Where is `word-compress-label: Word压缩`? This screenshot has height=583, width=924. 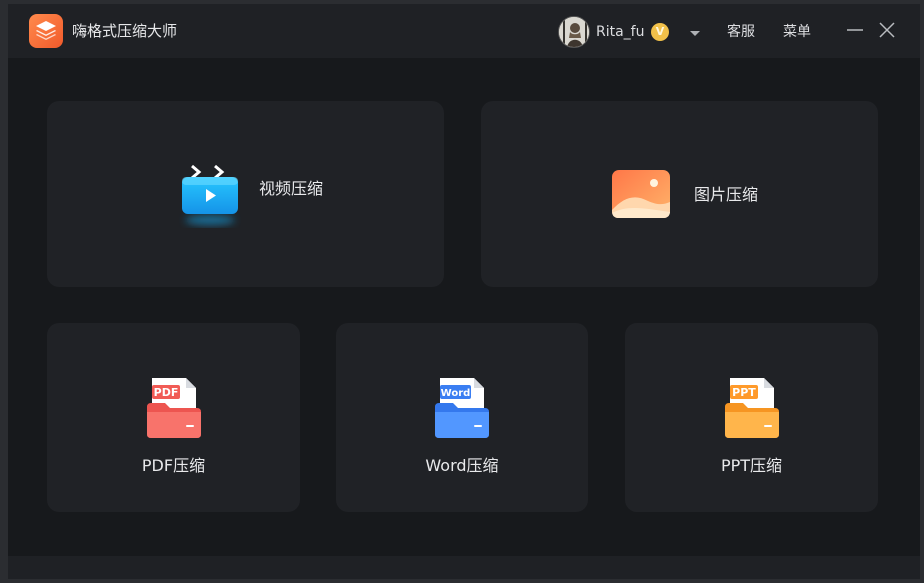 word-compress-label: Word压缩 is located at coordinates (462, 465).